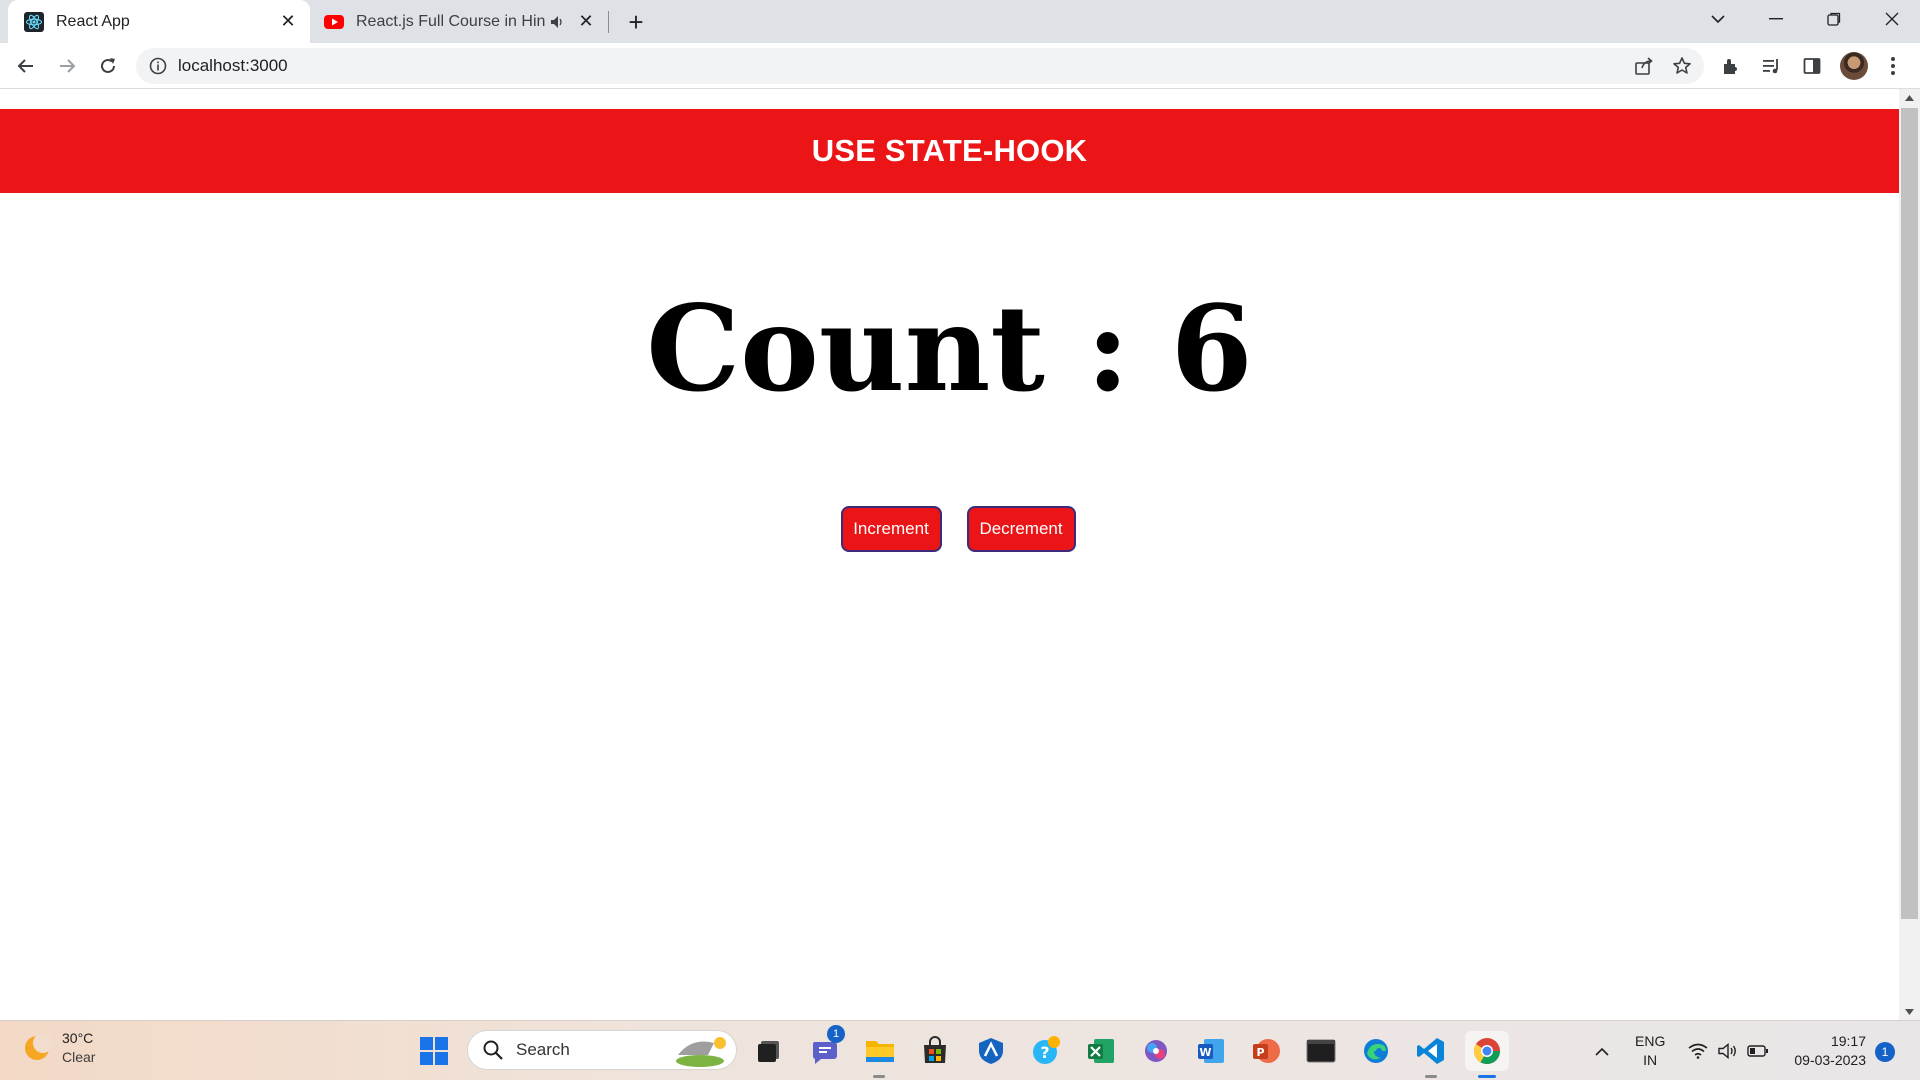 The image size is (1920, 1080). Describe the element at coordinates (836, 1034) in the screenshot. I see `teams-badge: 1` at that location.